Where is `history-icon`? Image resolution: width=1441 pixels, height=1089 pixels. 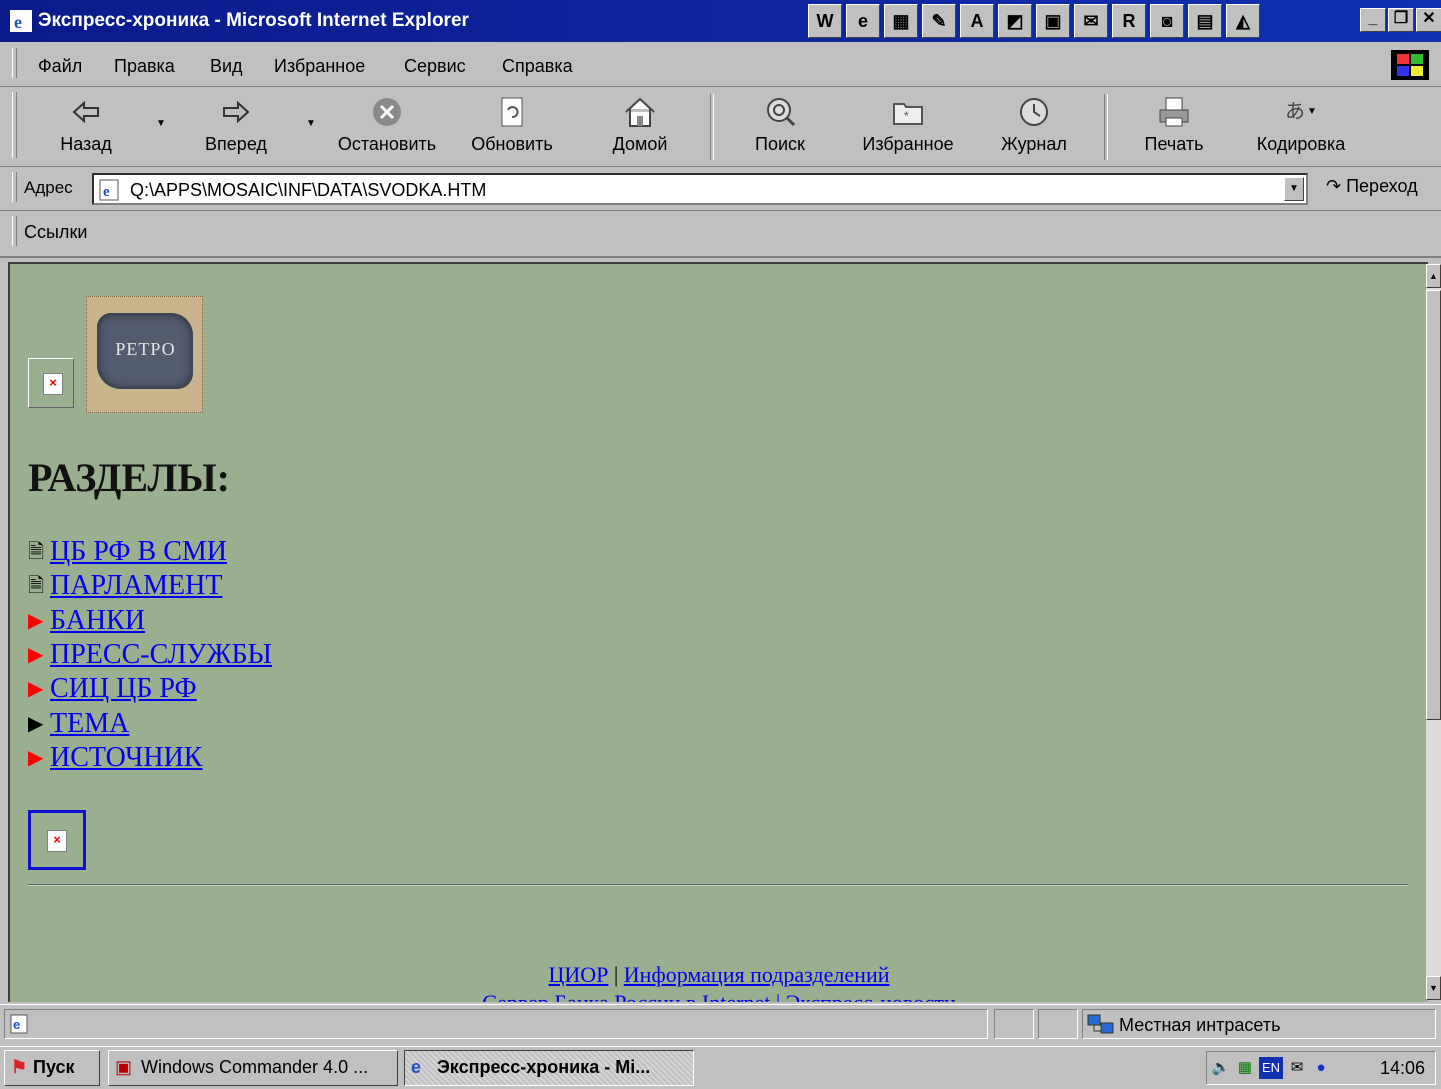 history-icon is located at coordinates (1034, 112).